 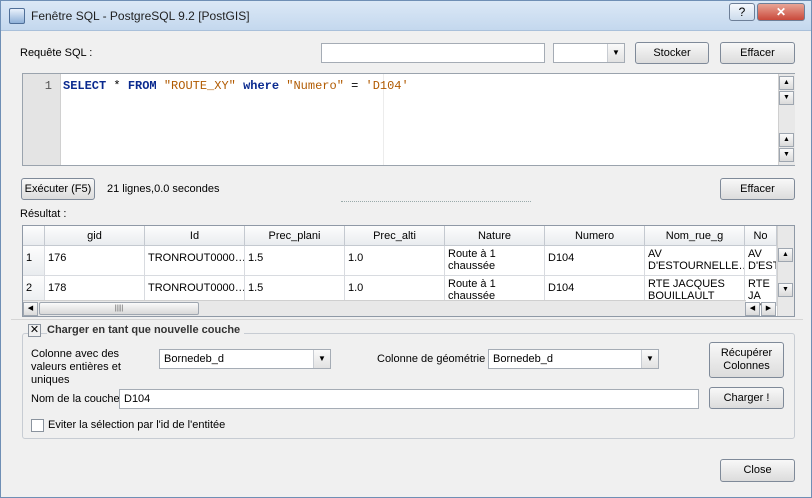 What do you see at coordinates (436, 202) in the screenshot?
I see `splitter-handle` at bounding box center [436, 202].